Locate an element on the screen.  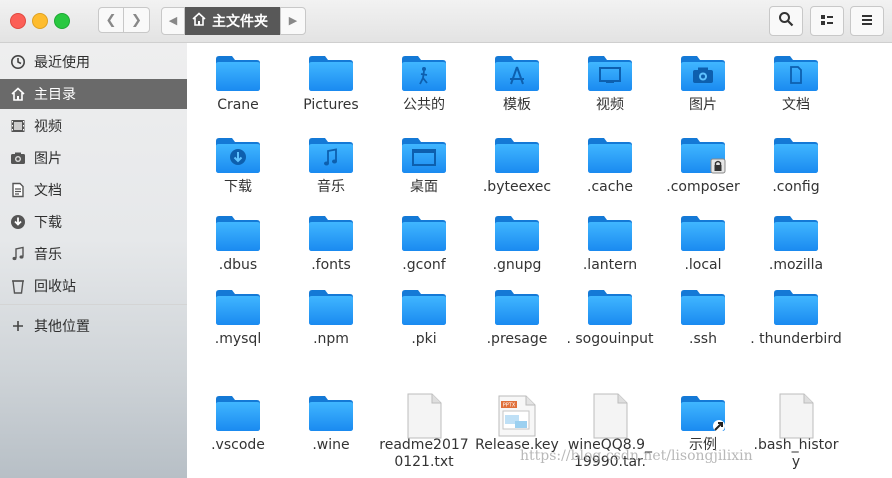
file-item-sogouinput: . sogouinput is located at coordinates (610, 317).